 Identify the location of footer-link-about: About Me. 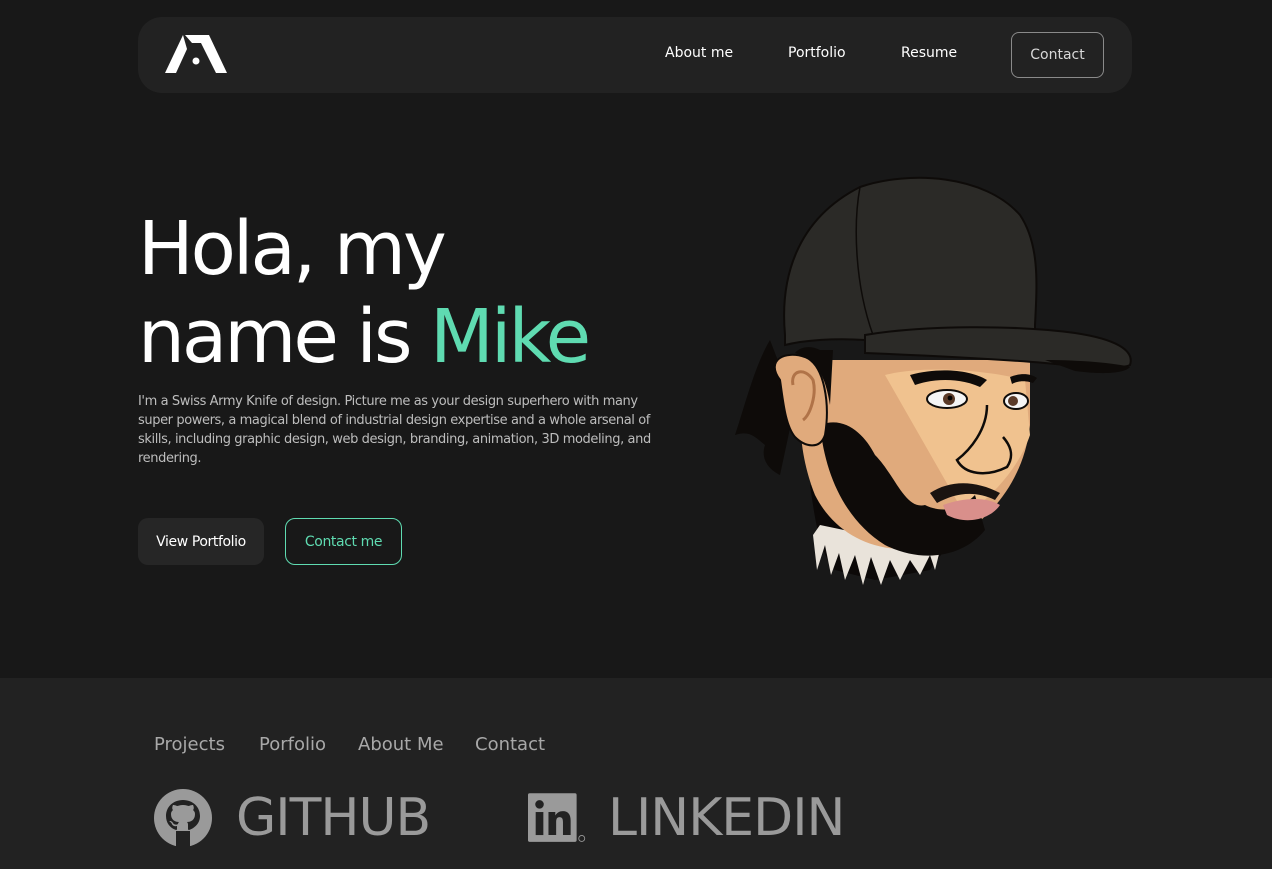
(401, 744).